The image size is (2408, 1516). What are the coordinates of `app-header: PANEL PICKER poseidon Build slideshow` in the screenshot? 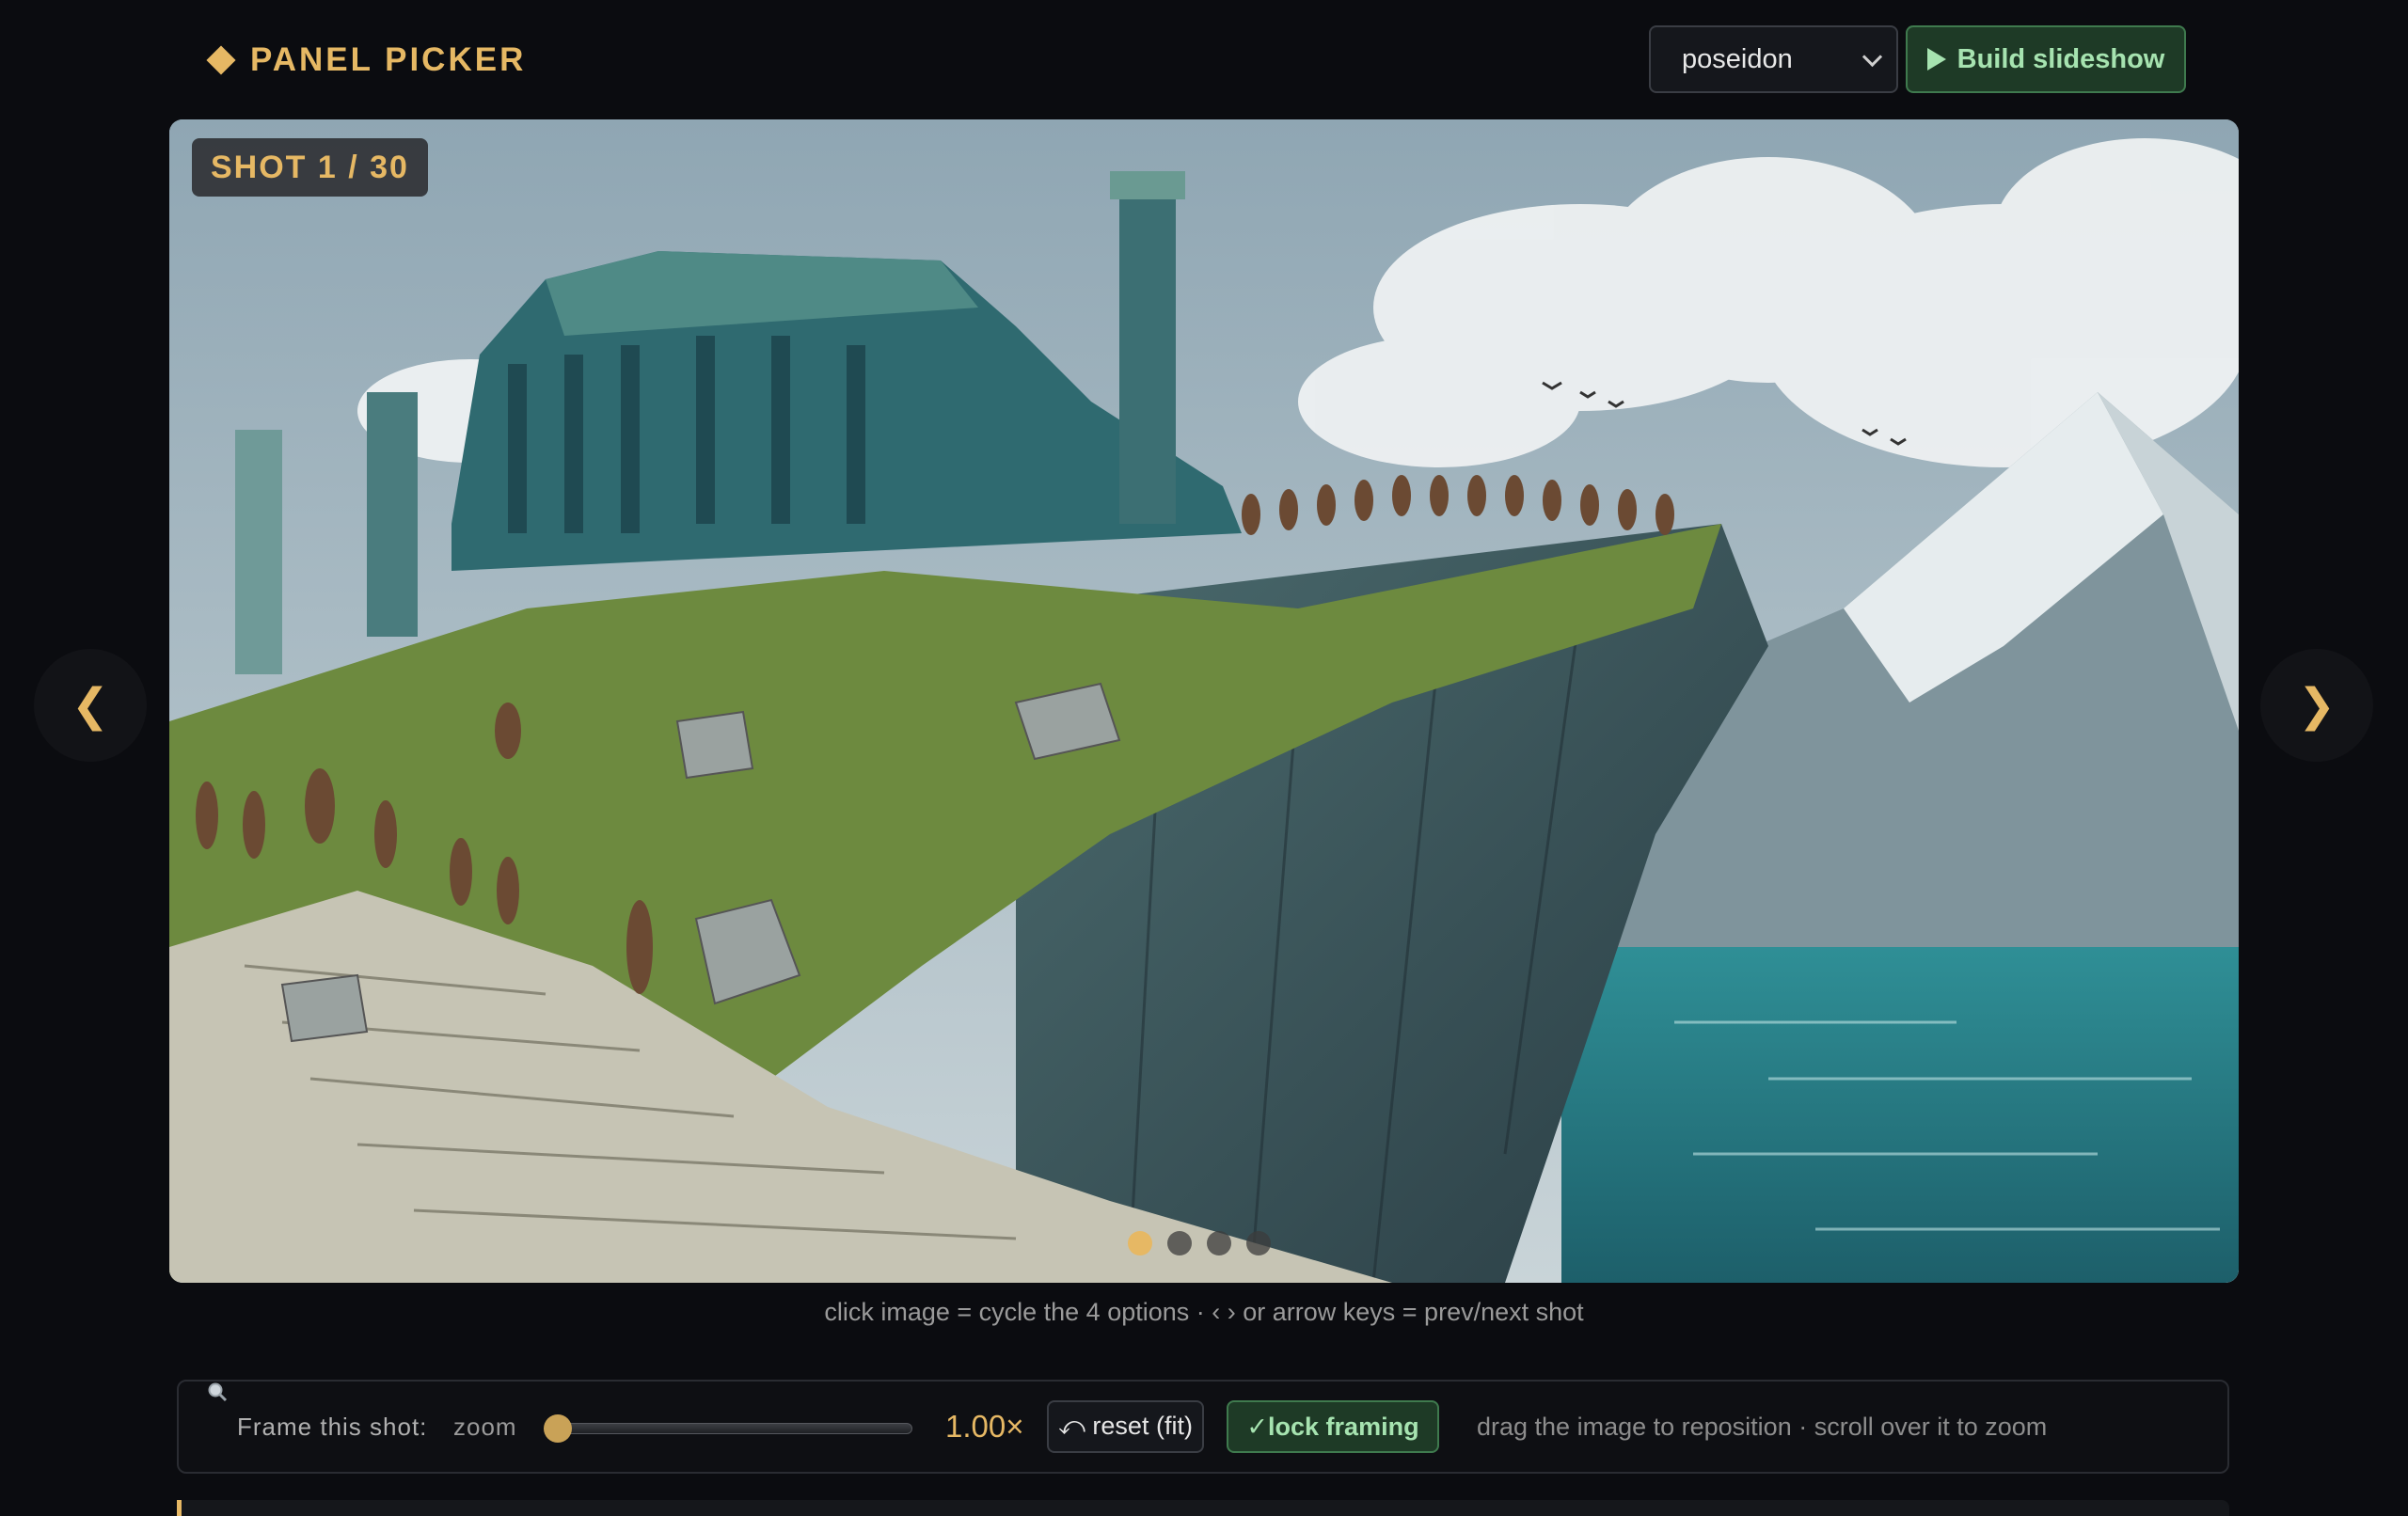 It's located at (1204, 59).